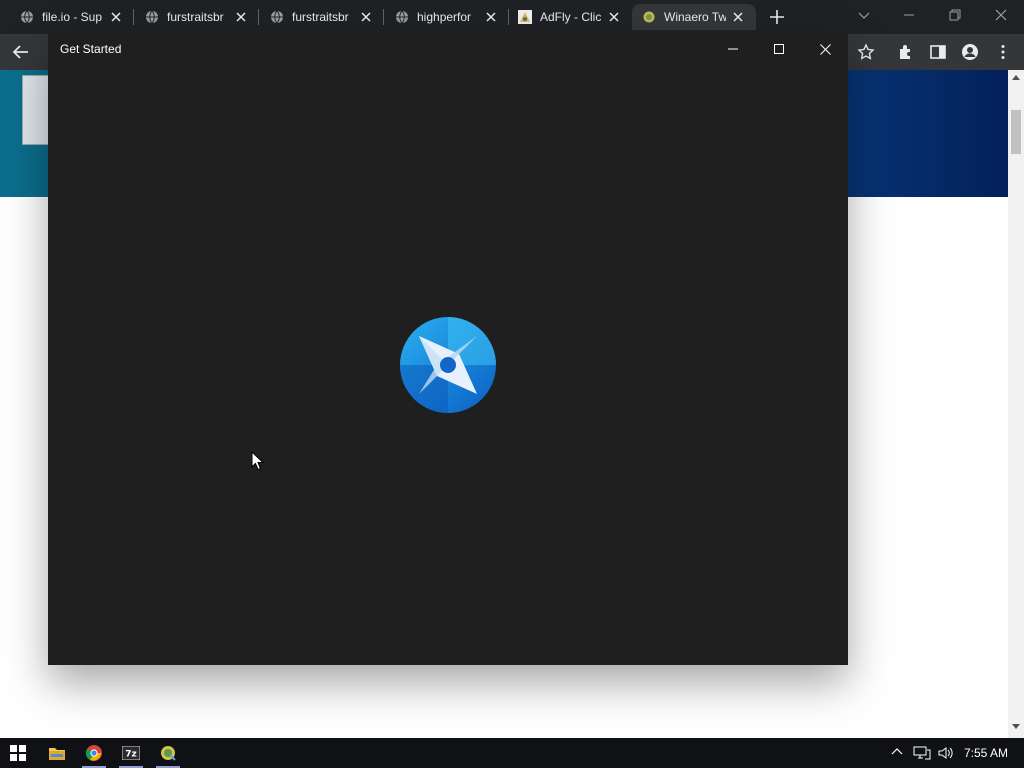  I want to click on start-button, so click(18, 753).